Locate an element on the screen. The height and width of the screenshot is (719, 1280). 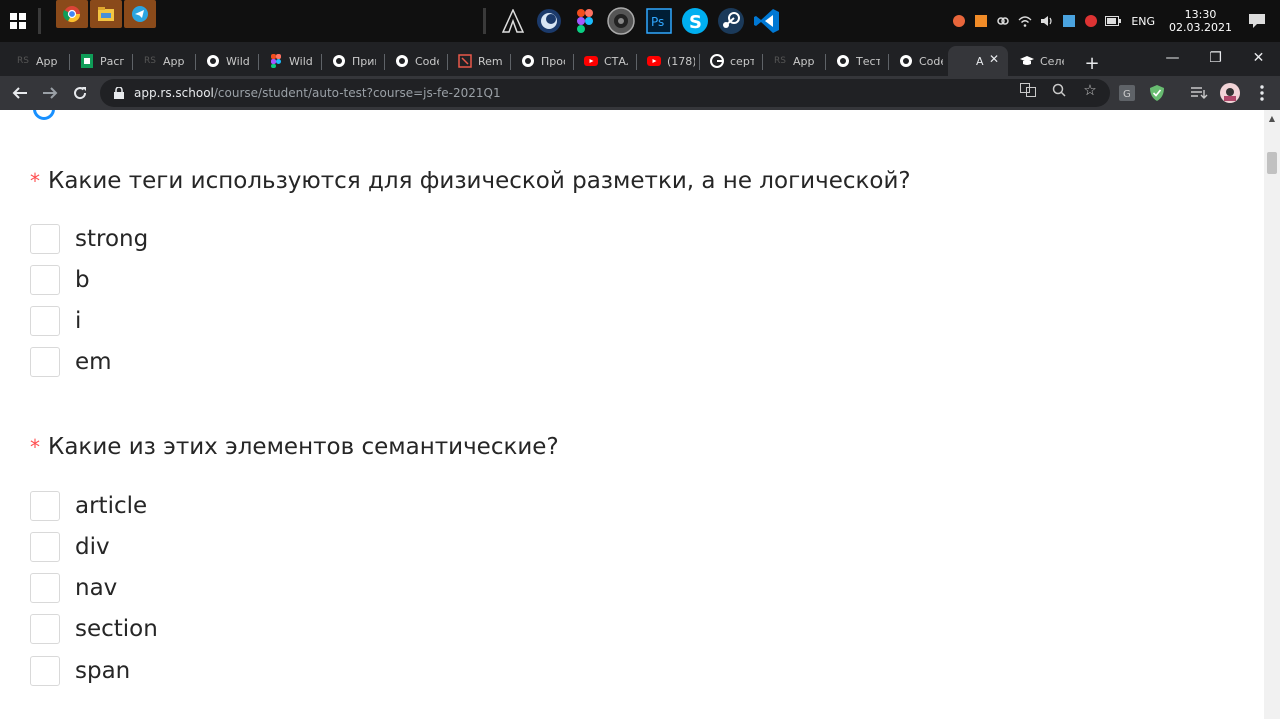
tab: Селе is located at coordinates (1042, 61).